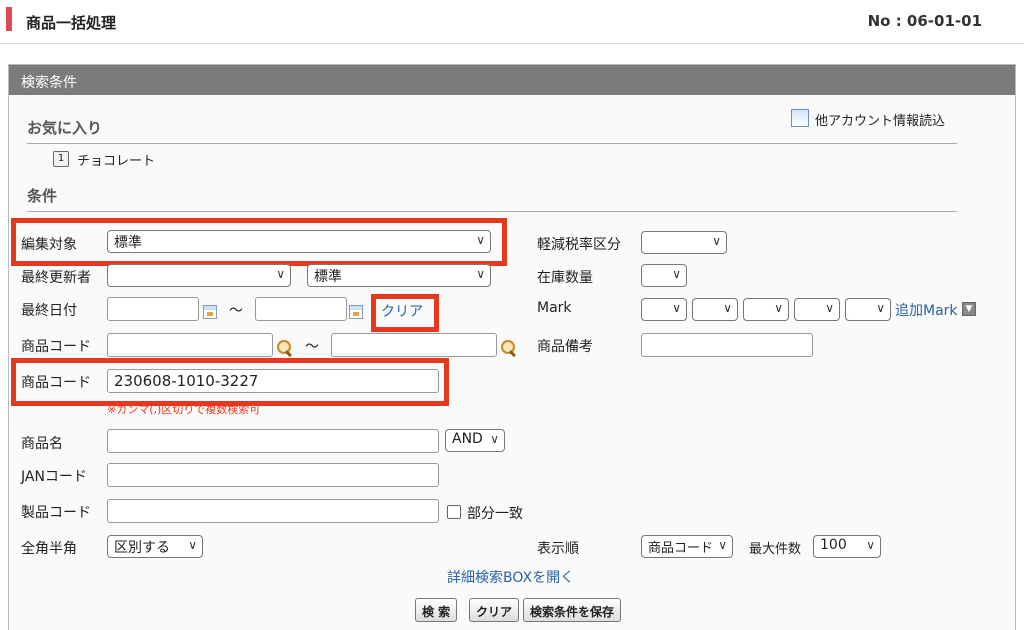  What do you see at coordinates (299, 241) in the screenshot?
I see `edit-target-select: 標準 ∨` at bounding box center [299, 241].